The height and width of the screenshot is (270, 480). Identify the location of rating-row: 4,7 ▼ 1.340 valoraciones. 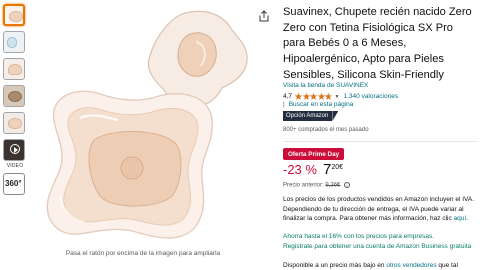
(340, 96).